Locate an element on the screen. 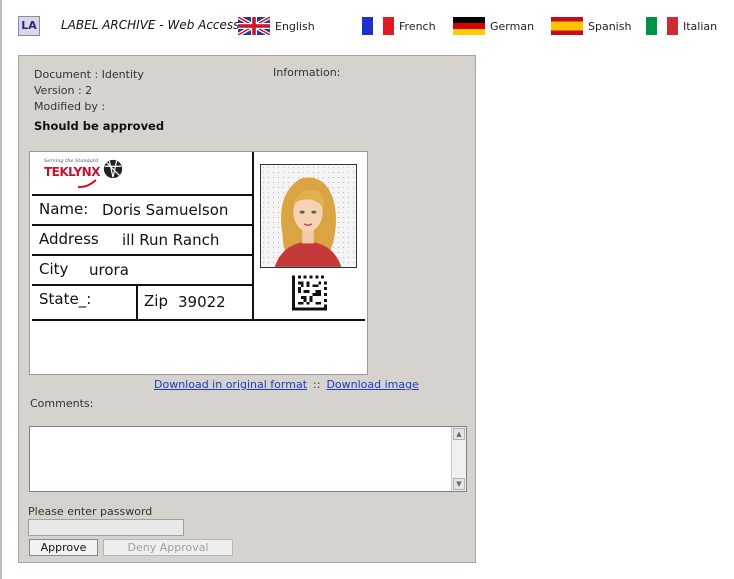 The width and height of the screenshot is (734, 579). spain-flag-icon is located at coordinates (567, 26).